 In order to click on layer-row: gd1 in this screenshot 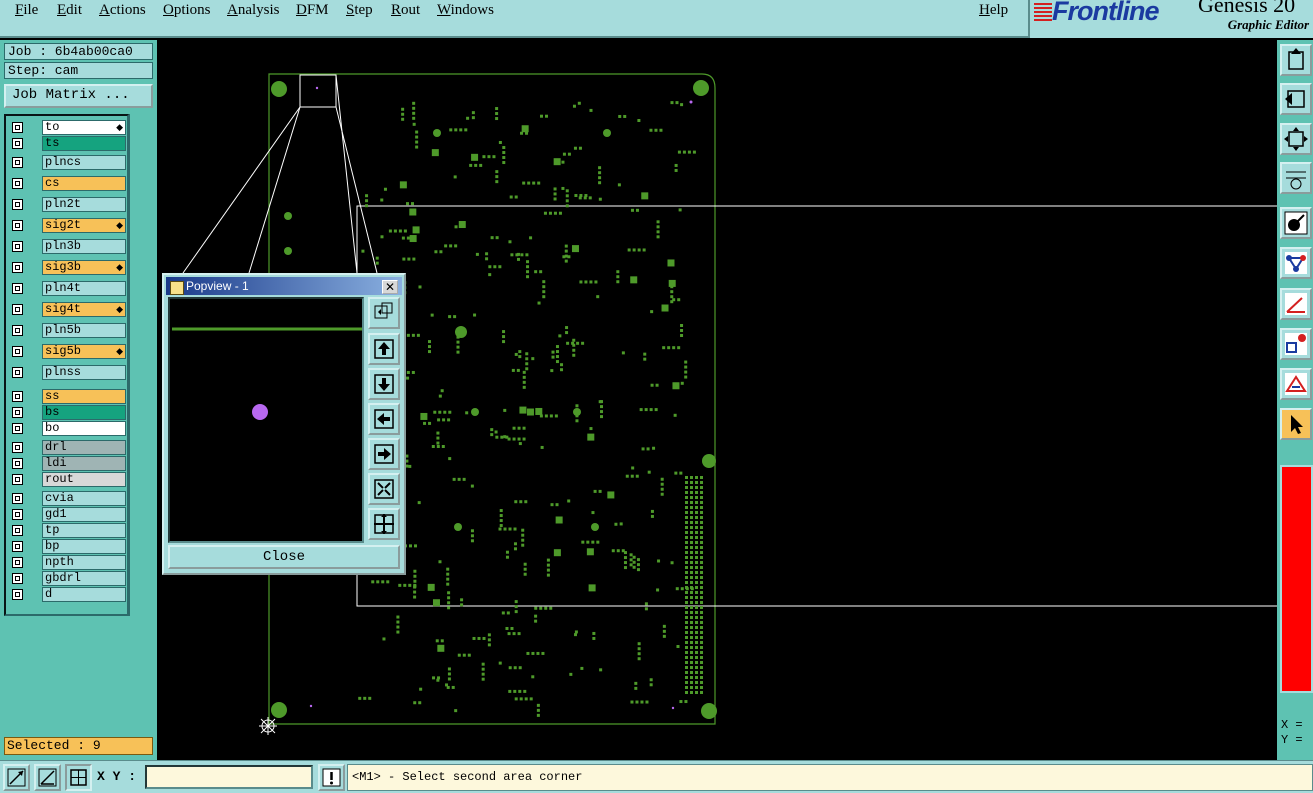, I will do `click(68, 514)`.